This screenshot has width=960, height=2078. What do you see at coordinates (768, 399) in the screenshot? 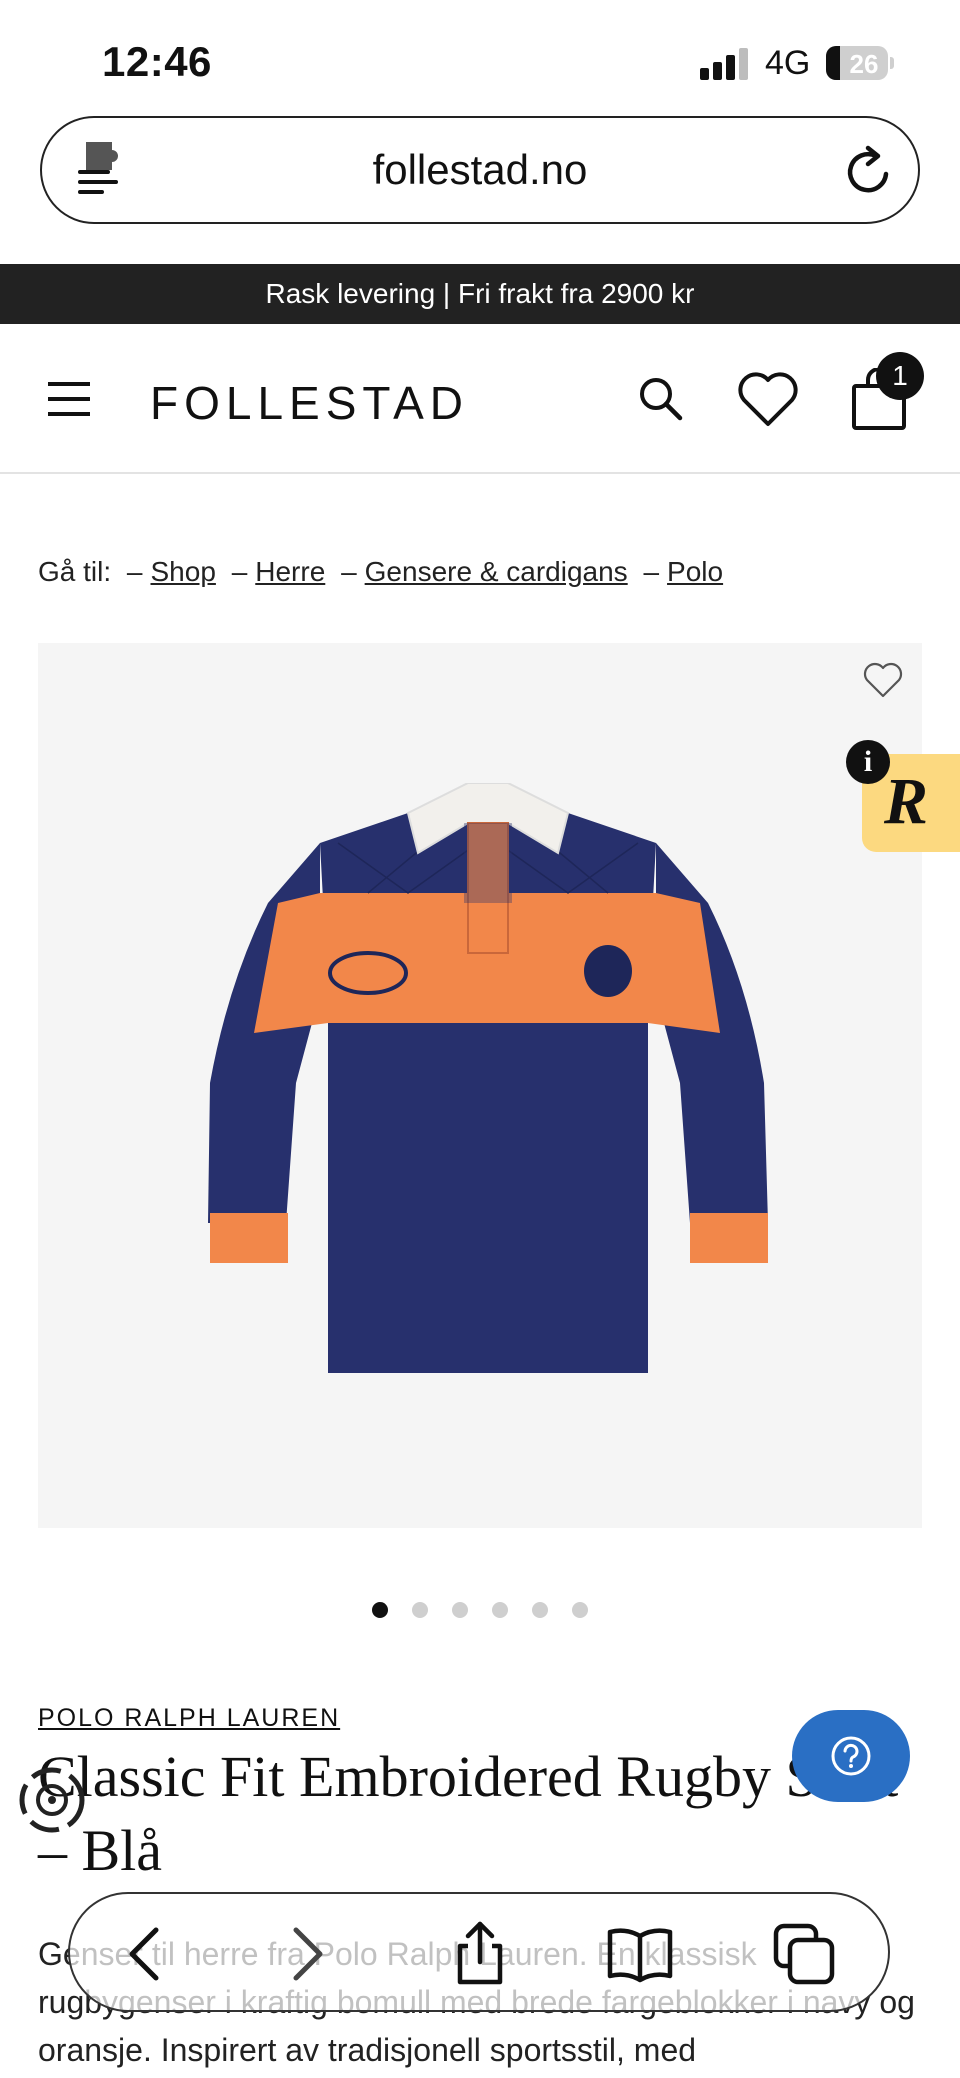
I see `heart-icon` at bounding box center [768, 399].